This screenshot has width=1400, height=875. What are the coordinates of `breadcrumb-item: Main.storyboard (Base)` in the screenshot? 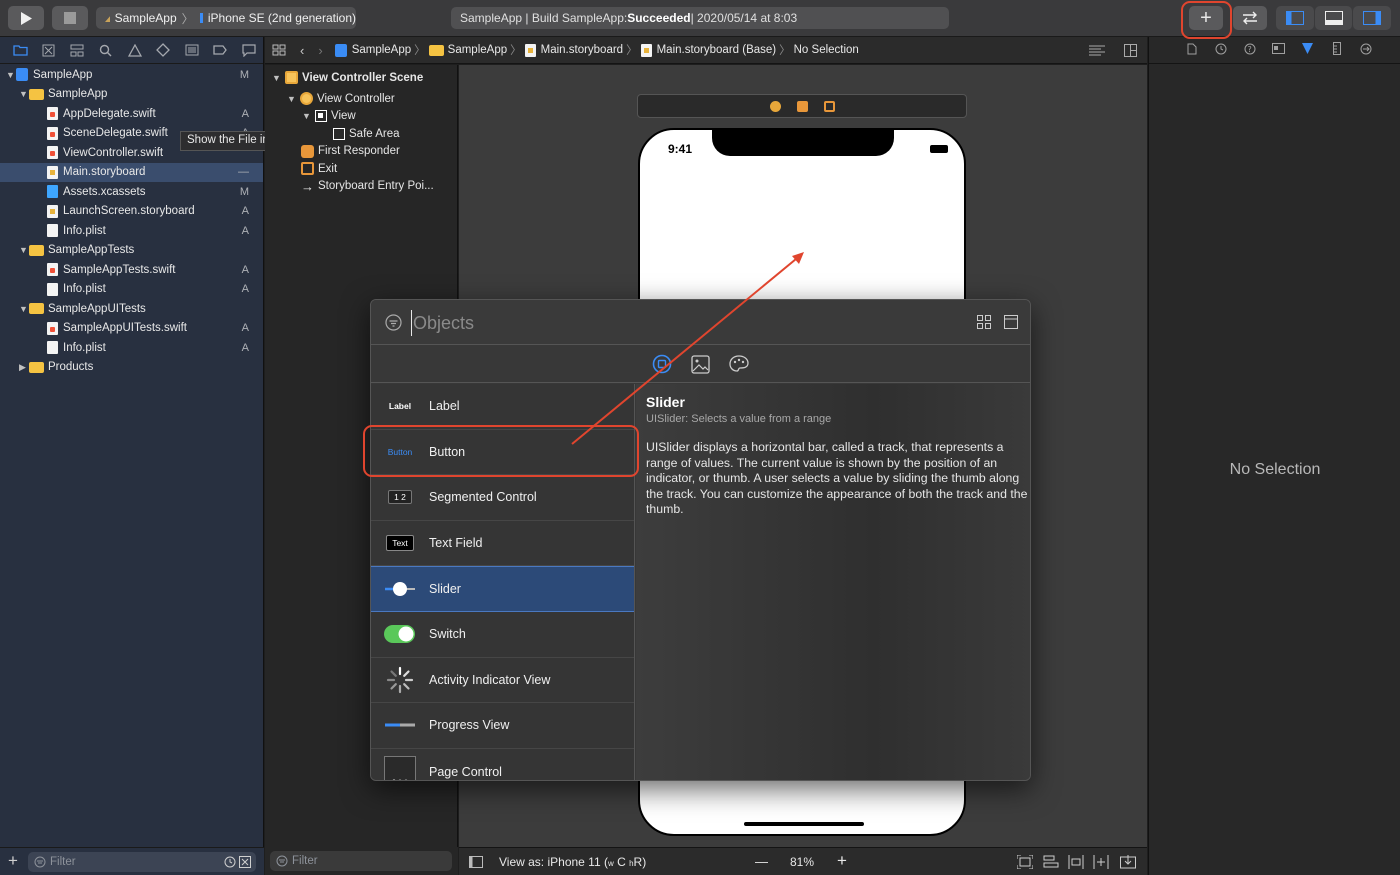 It's located at (717, 50).